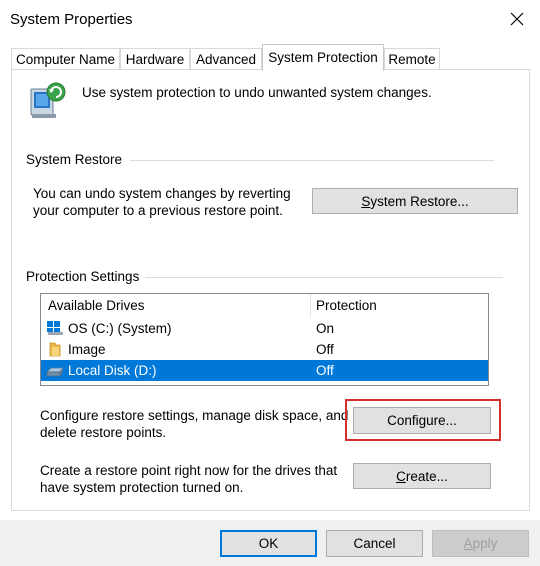 The width and height of the screenshot is (540, 566). Describe the element at coordinates (270, 19) in the screenshot. I see `title-bar: System Properties` at that location.